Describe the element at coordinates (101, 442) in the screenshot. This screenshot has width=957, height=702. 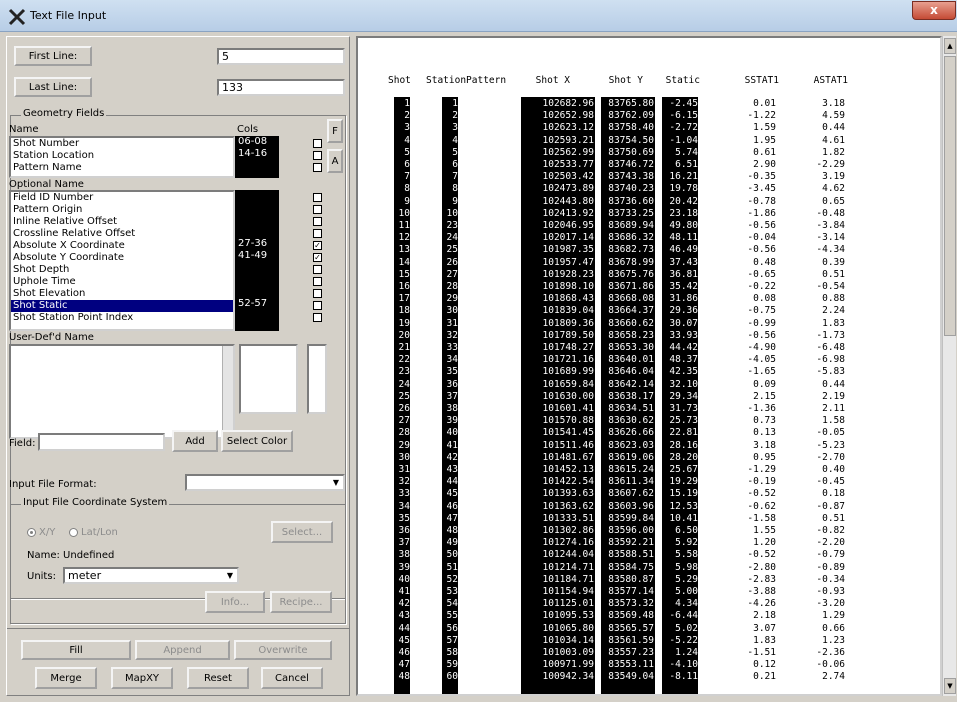
I see `field-input` at that location.